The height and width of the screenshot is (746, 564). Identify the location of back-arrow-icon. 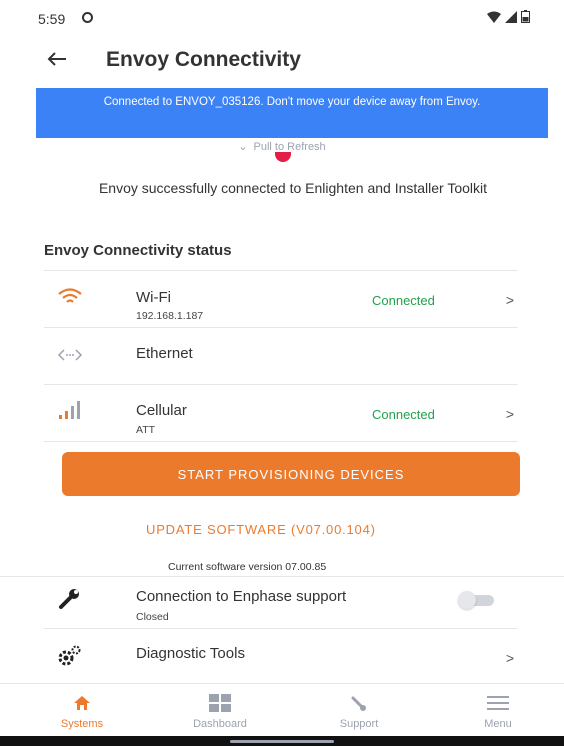
(56, 59).